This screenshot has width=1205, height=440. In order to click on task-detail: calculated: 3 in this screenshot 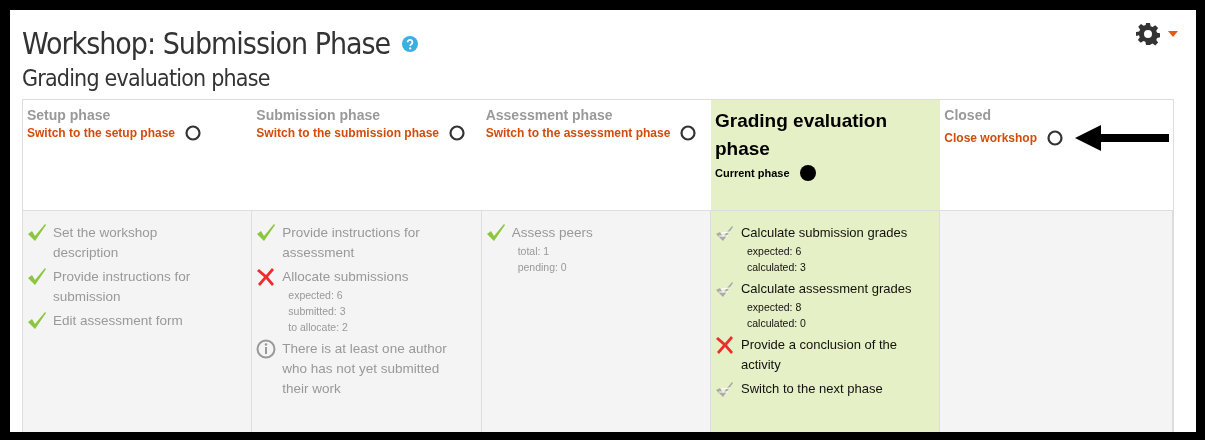, I will do `click(777, 267)`.